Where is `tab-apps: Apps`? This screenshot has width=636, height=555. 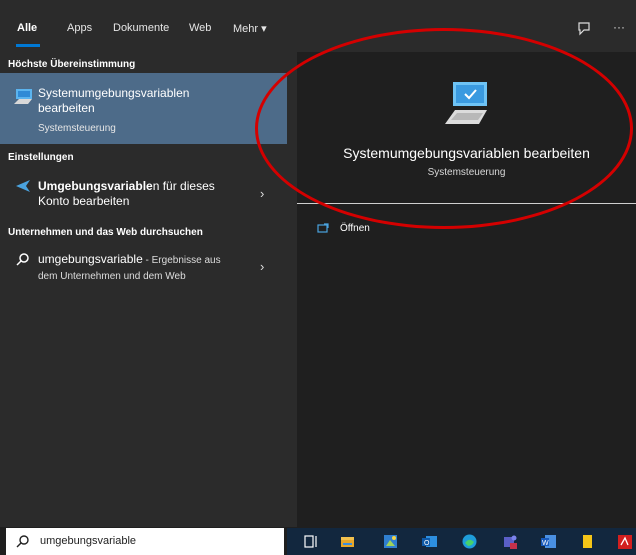 tab-apps: Apps is located at coordinates (79, 28).